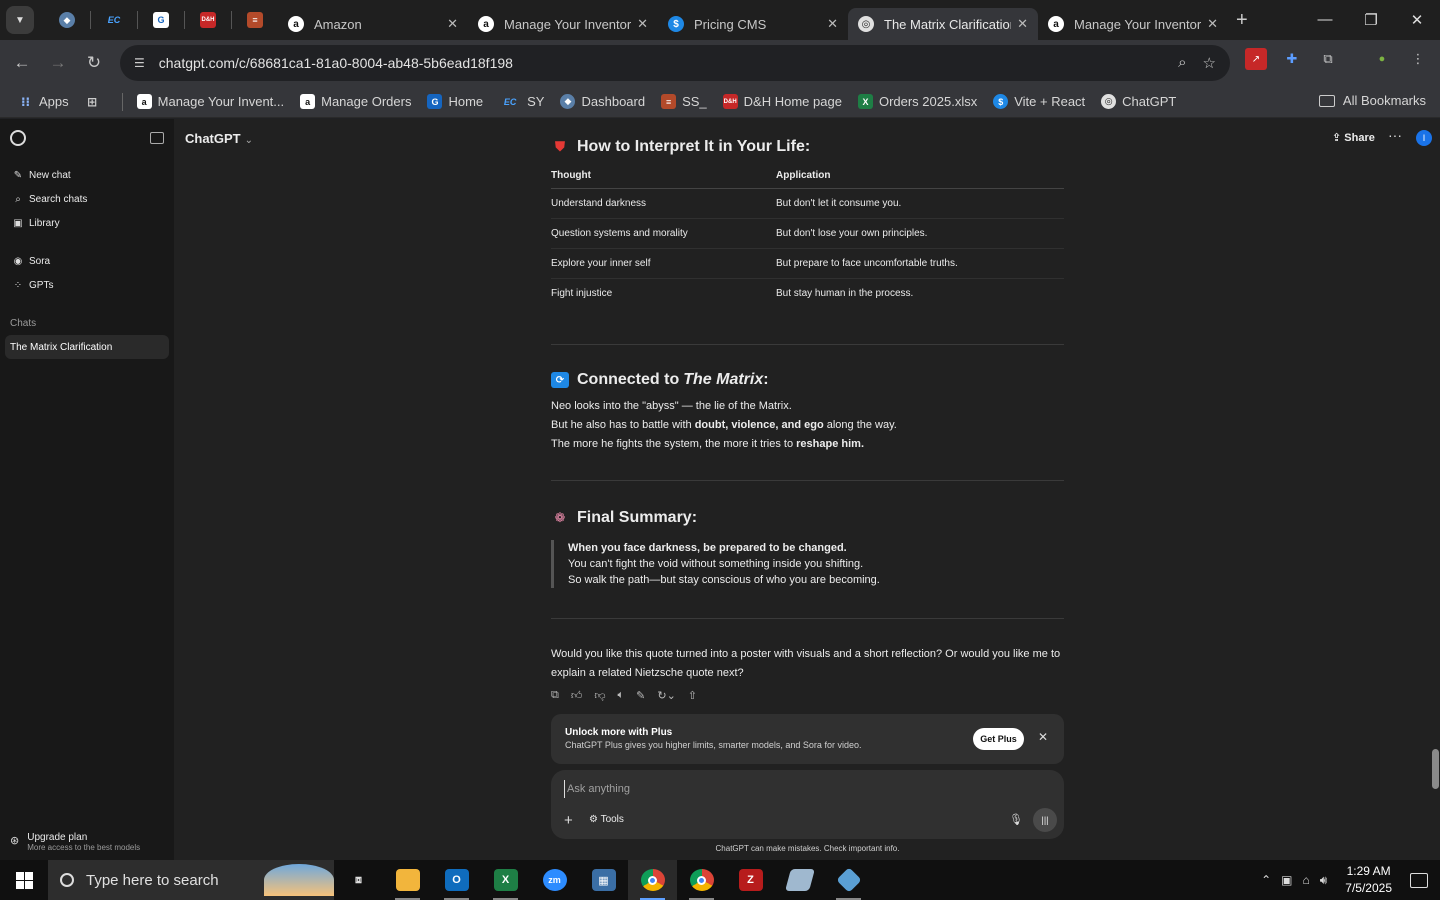 This screenshot has height=900, width=1440. Describe the element at coordinates (24, 880) in the screenshot. I see `start-button` at that location.